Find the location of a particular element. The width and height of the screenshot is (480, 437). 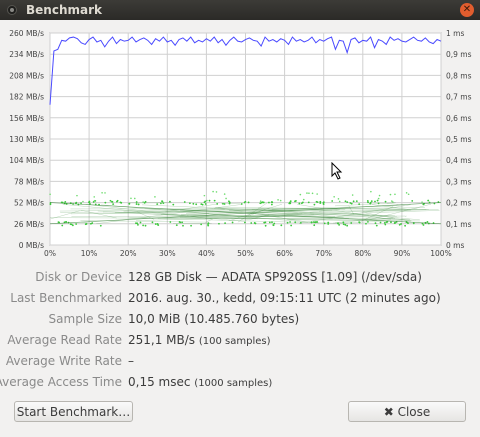

y-tick-right-label: 0,6 ms is located at coordinates (459, 118).